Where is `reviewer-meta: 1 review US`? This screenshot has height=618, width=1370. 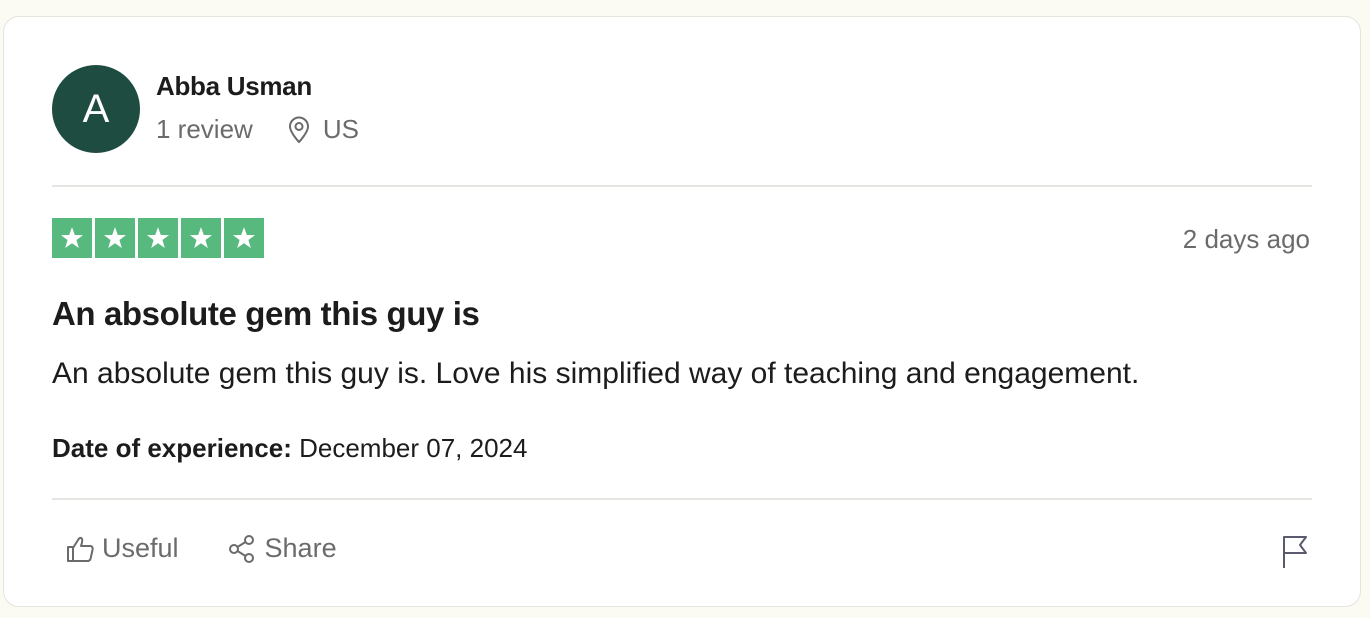 reviewer-meta: 1 review US is located at coordinates (257, 129).